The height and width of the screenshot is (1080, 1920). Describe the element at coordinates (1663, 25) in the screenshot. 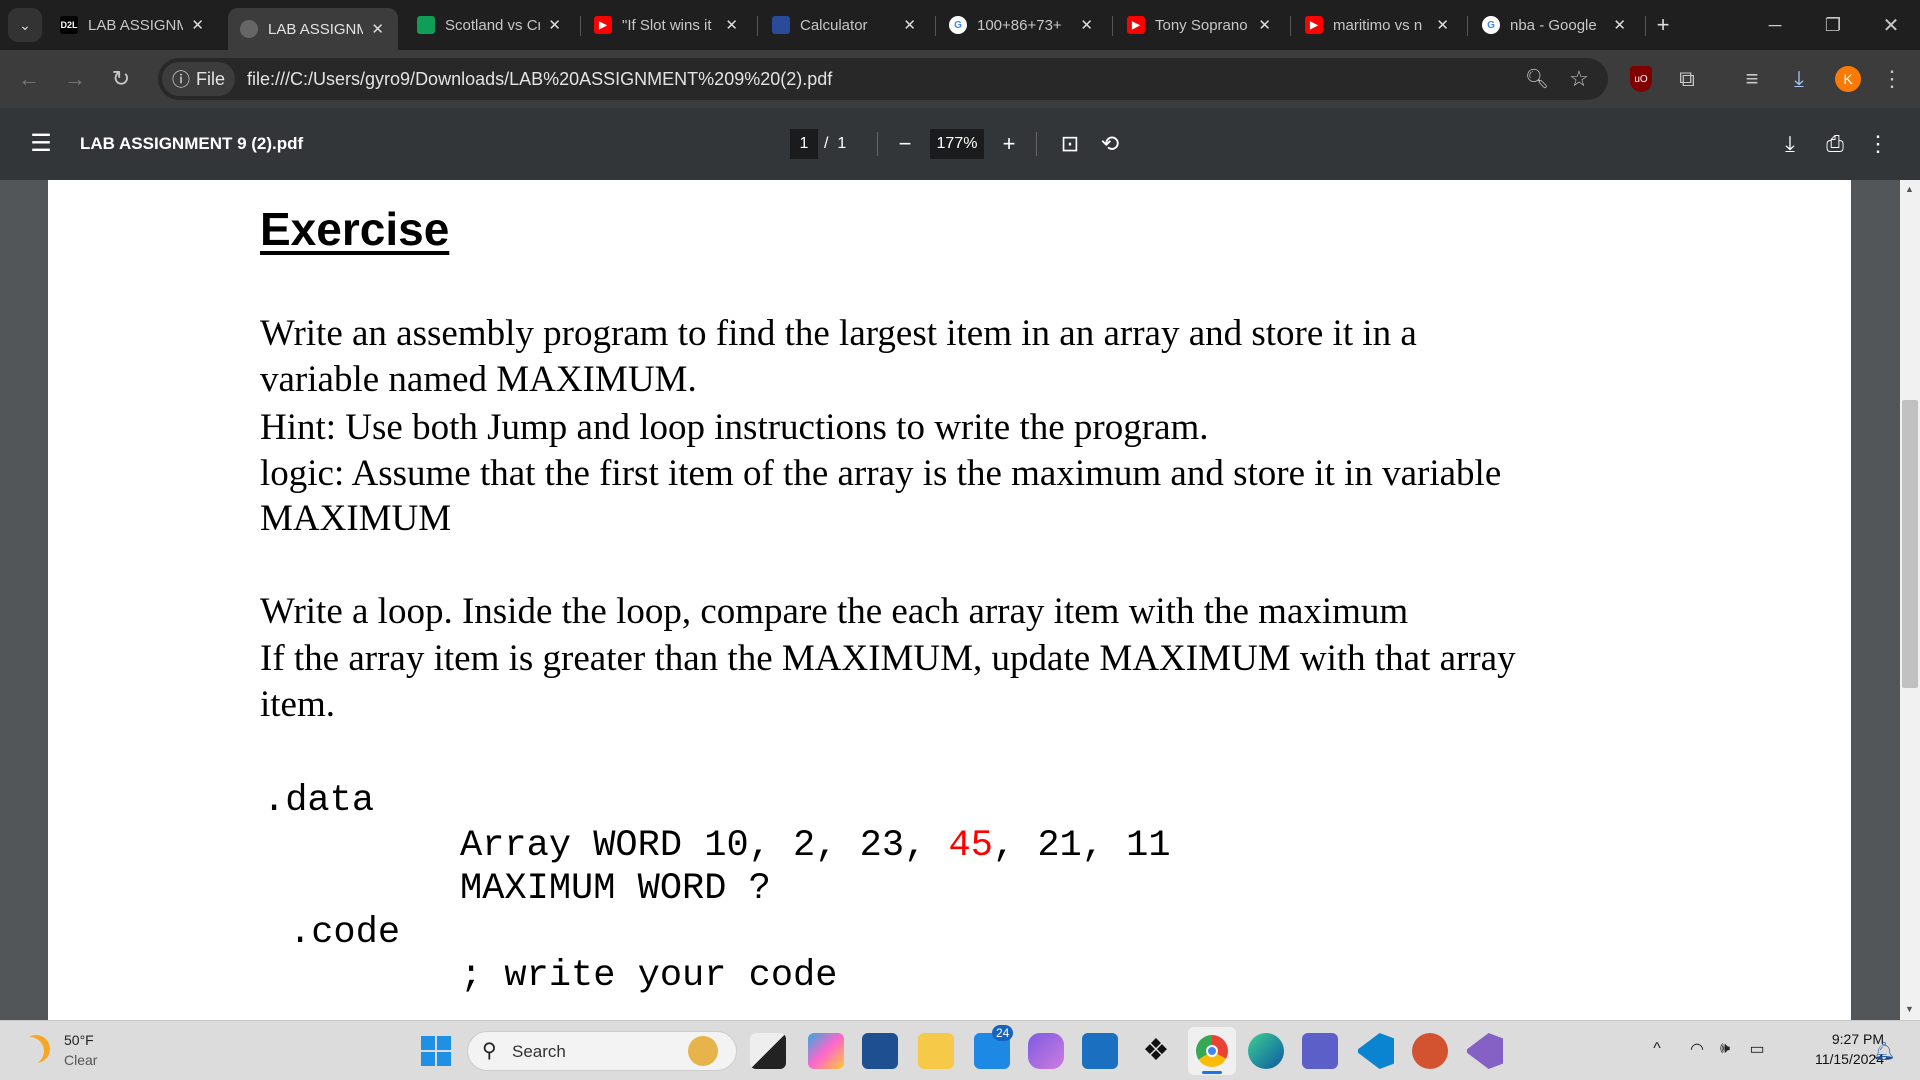

I see `new-tab-button: +` at that location.